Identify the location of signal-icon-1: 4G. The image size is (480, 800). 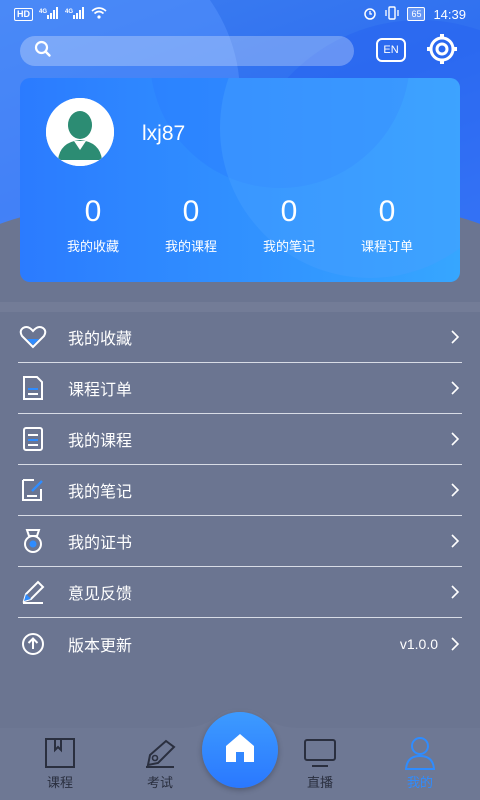
(49, 14).